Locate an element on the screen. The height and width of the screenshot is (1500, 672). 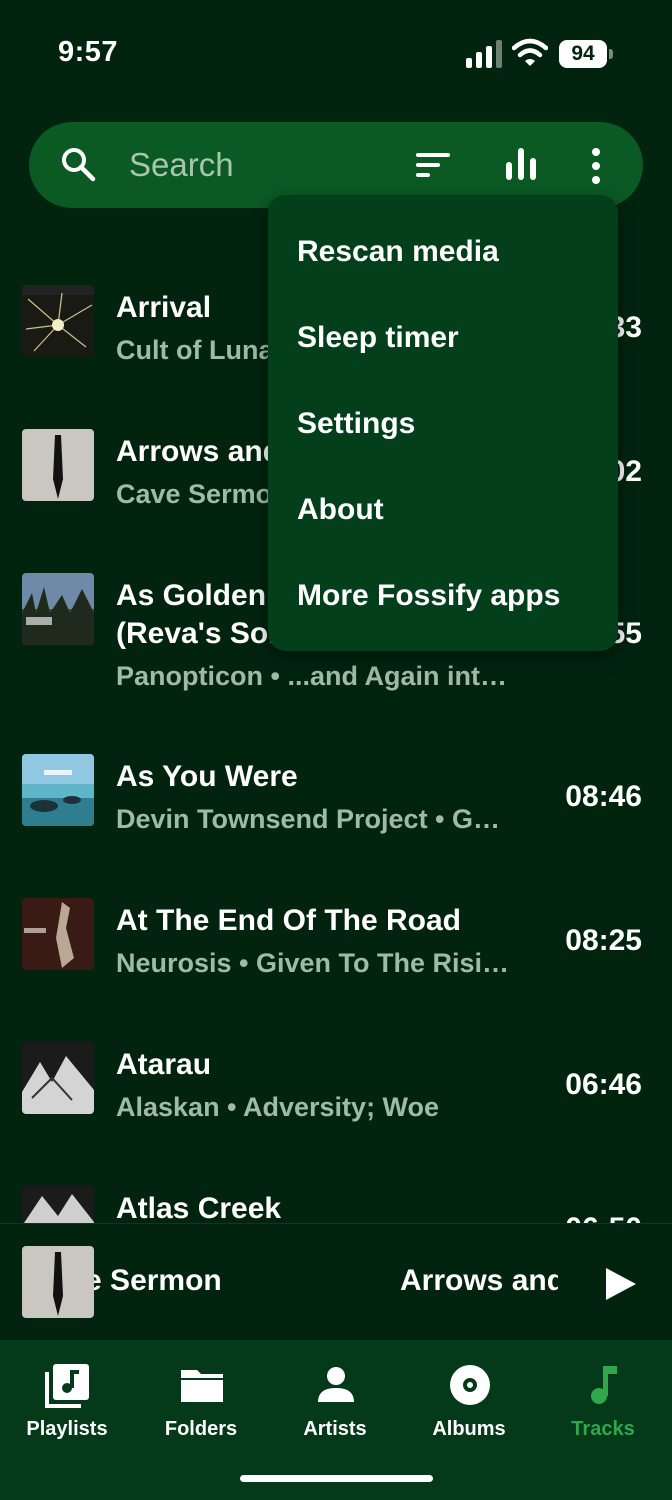
track-subtitle: Alaskan • Adversity; Woe is located at coordinates (278, 1107).